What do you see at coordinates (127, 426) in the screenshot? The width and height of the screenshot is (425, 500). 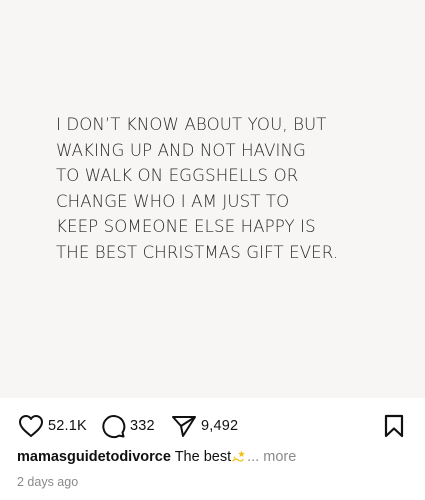 I see `comment-button: 332` at bounding box center [127, 426].